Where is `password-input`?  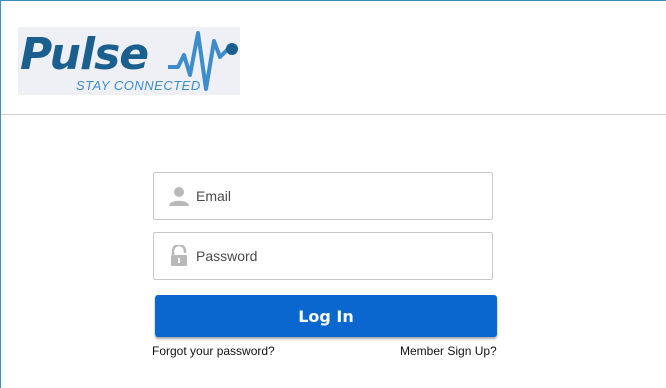
password-input is located at coordinates (341, 256).